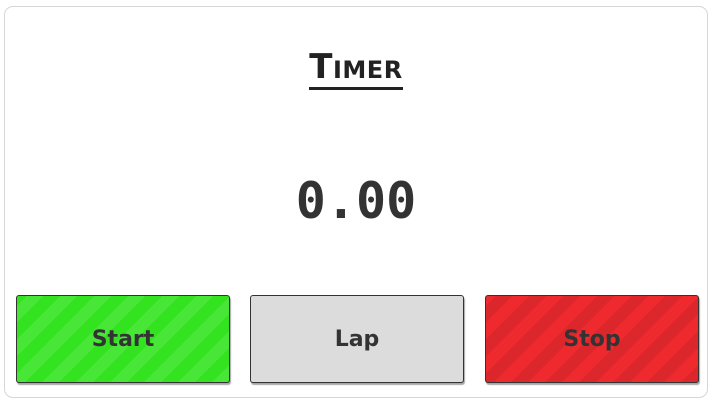  What do you see at coordinates (592, 339) in the screenshot?
I see `stop-button: Stop` at bounding box center [592, 339].